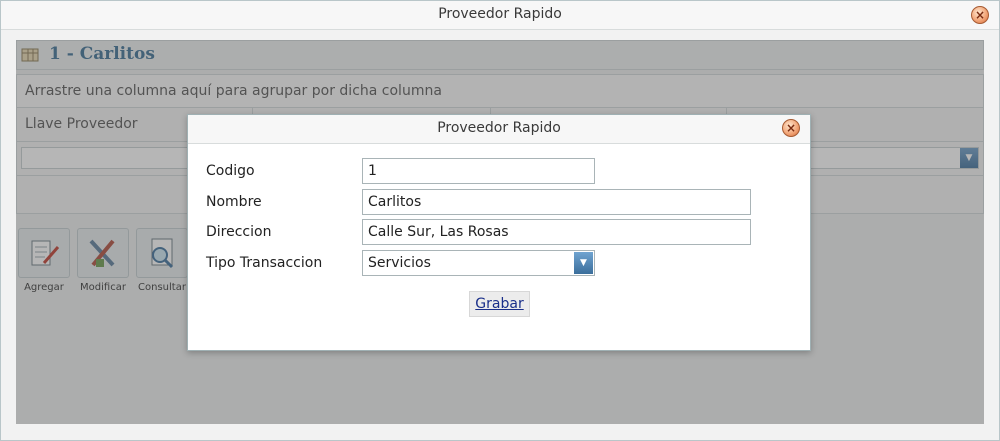 The image size is (1000, 441). Describe the element at coordinates (230, 171) in the screenshot. I see `codigo-label: Codigo` at that location.